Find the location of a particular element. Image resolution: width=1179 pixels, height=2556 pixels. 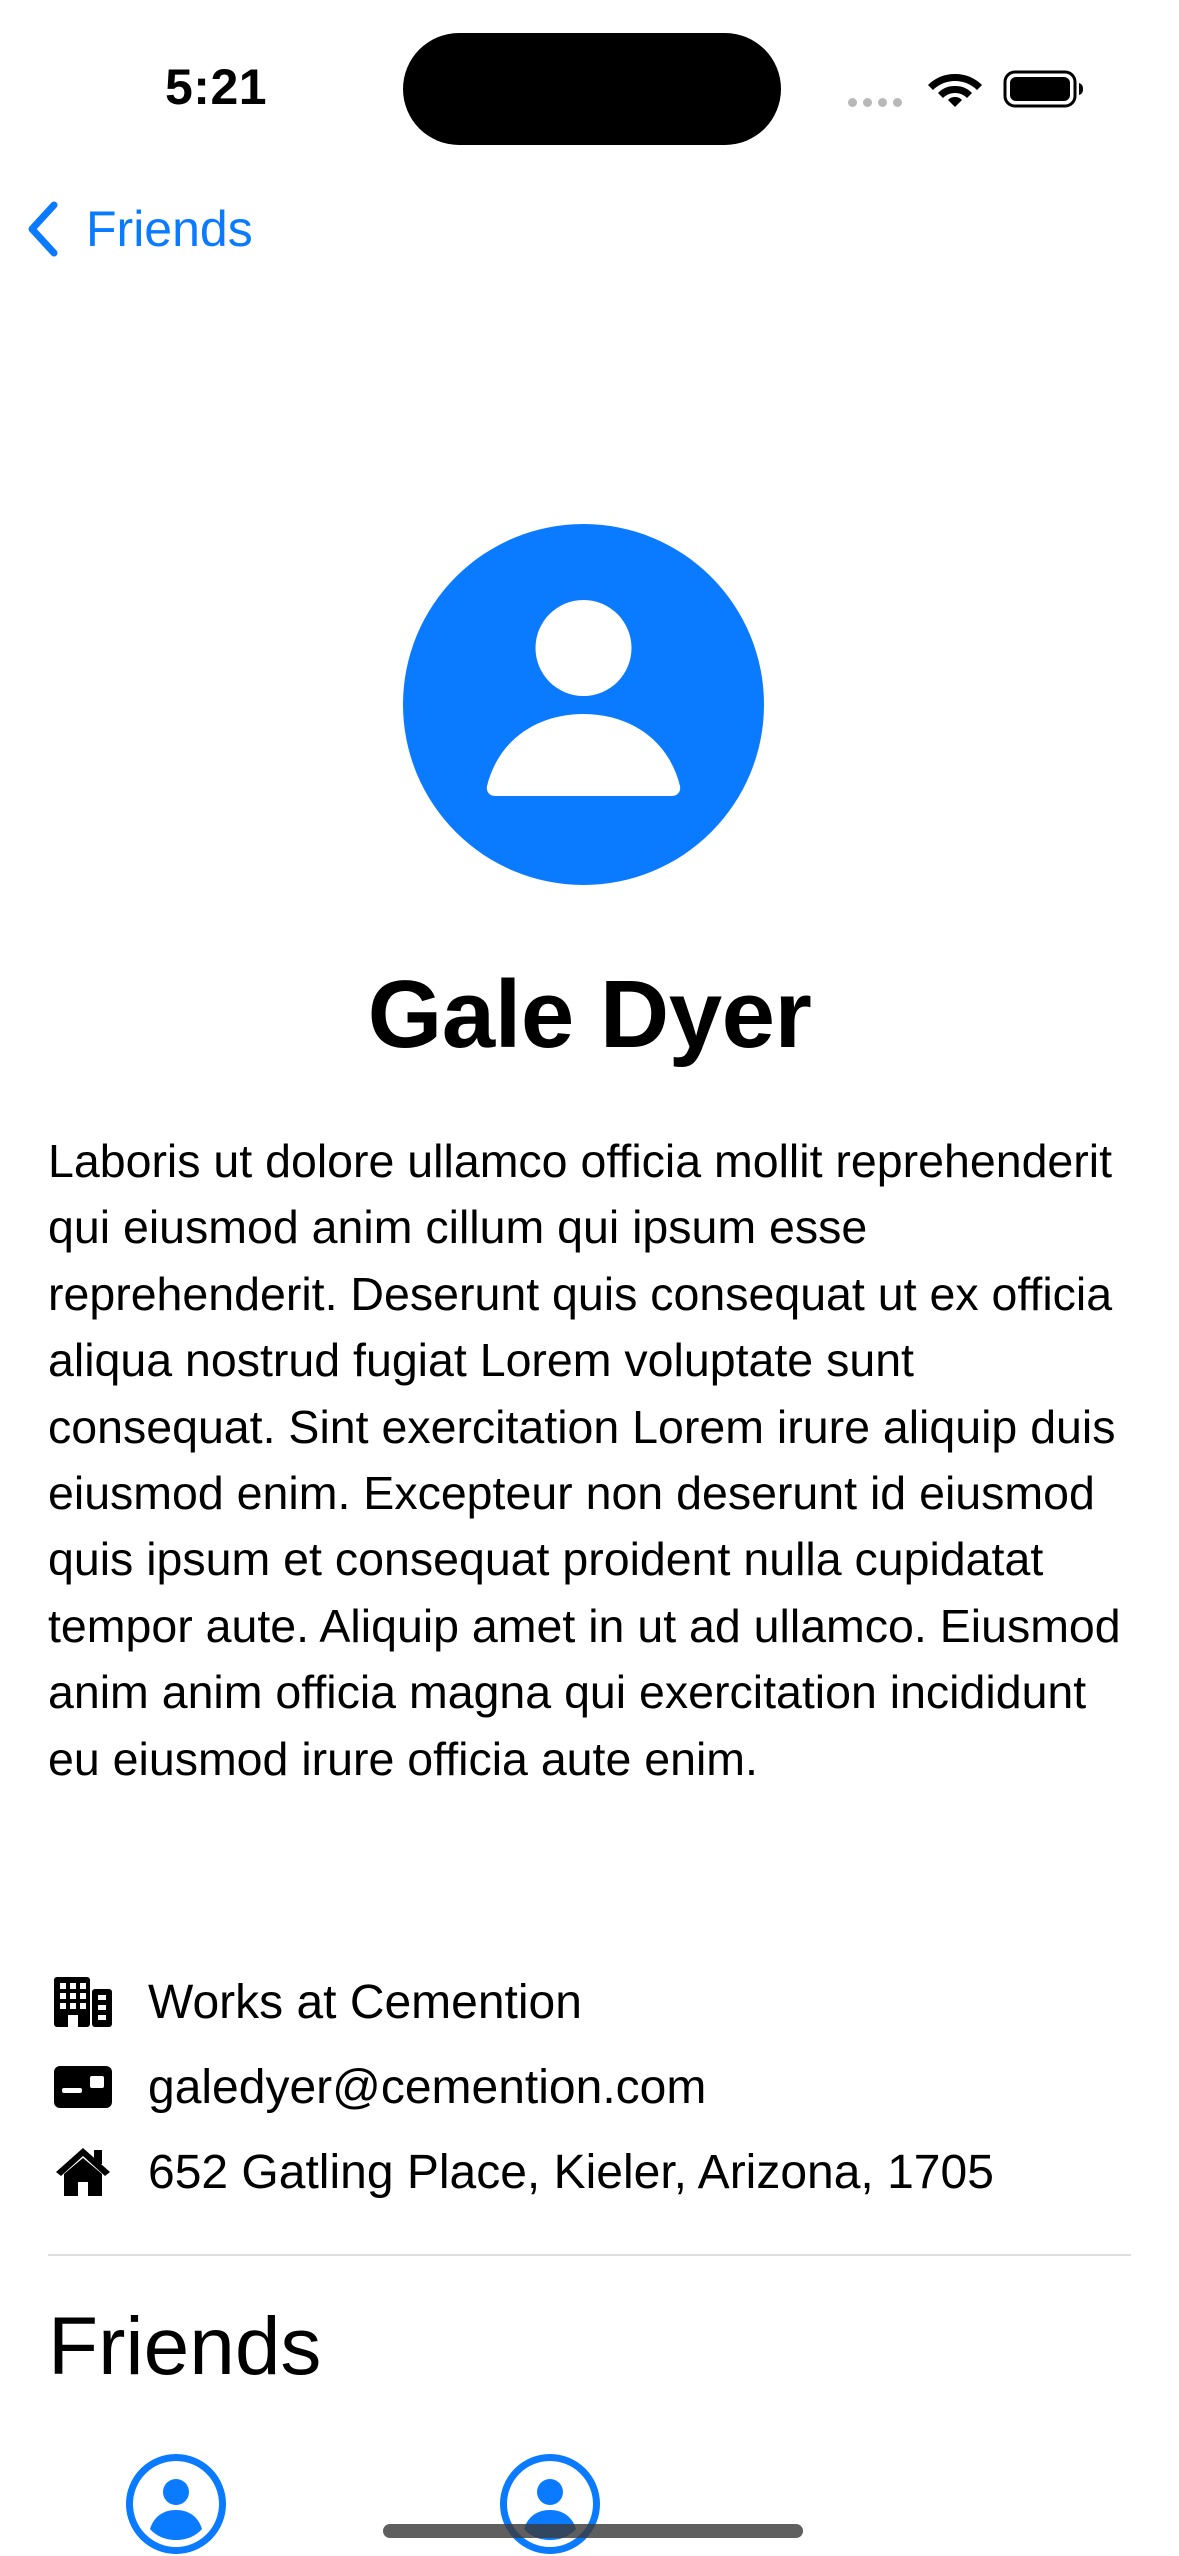

info-address-text: 652 Gatling Place, Kieler, Arizona, 1705 is located at coordinates (571, 2172).